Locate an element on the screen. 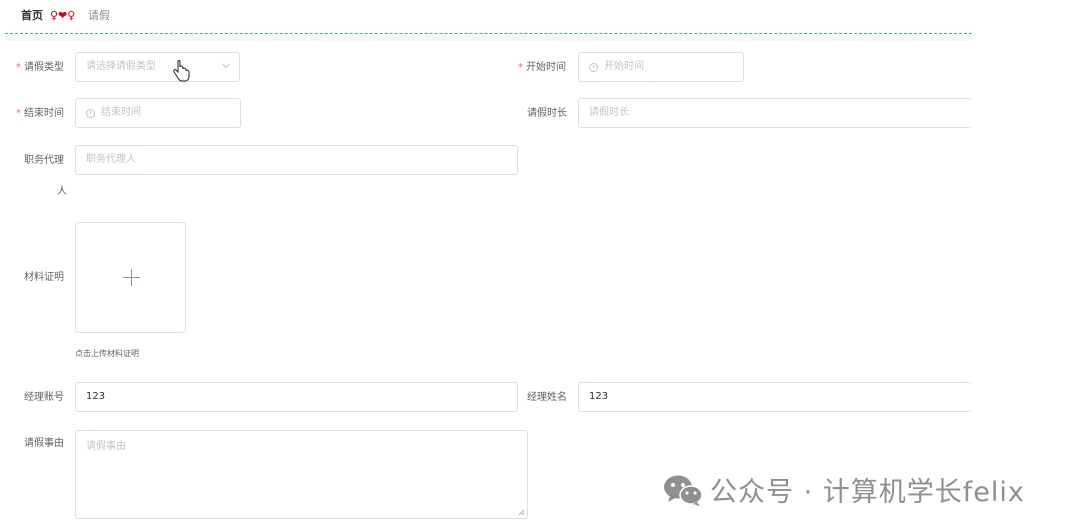 This screenshot has height=530, width=1080. manager-account-value: 123 is located at coordinates (96, 396).